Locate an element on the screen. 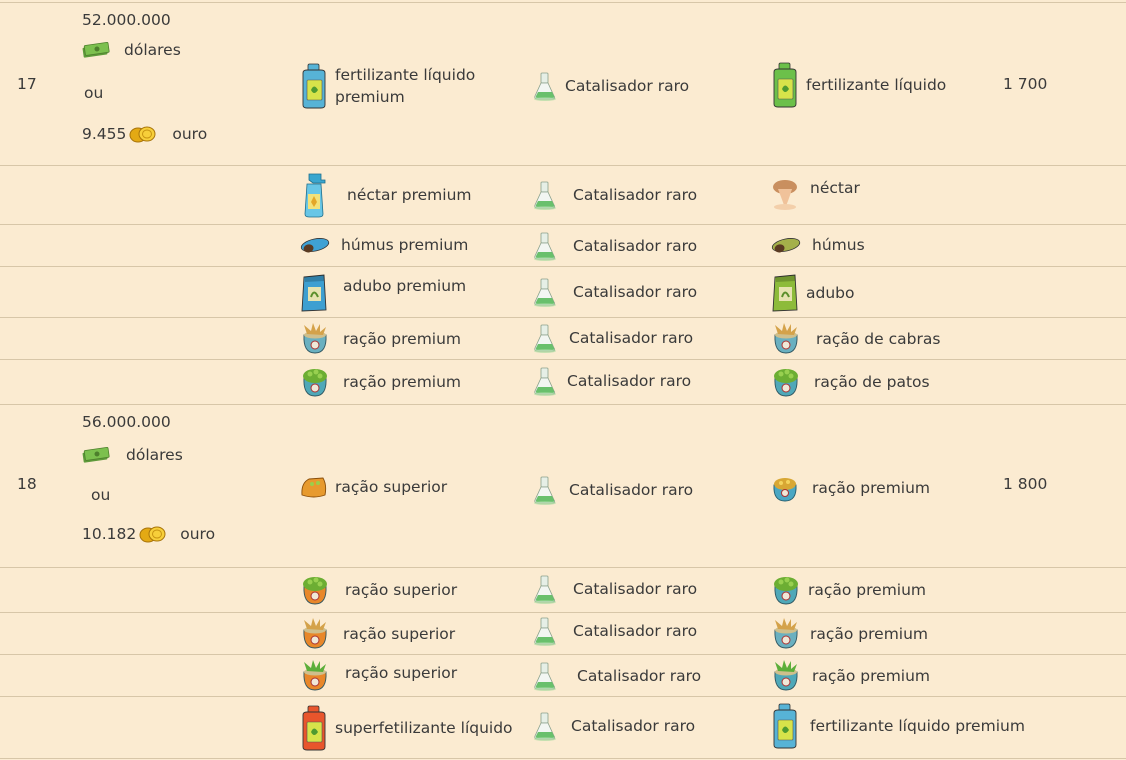 The width and height of the screenshot is (1126, 760). level-number: 17 is located at coordinates (27, 84).